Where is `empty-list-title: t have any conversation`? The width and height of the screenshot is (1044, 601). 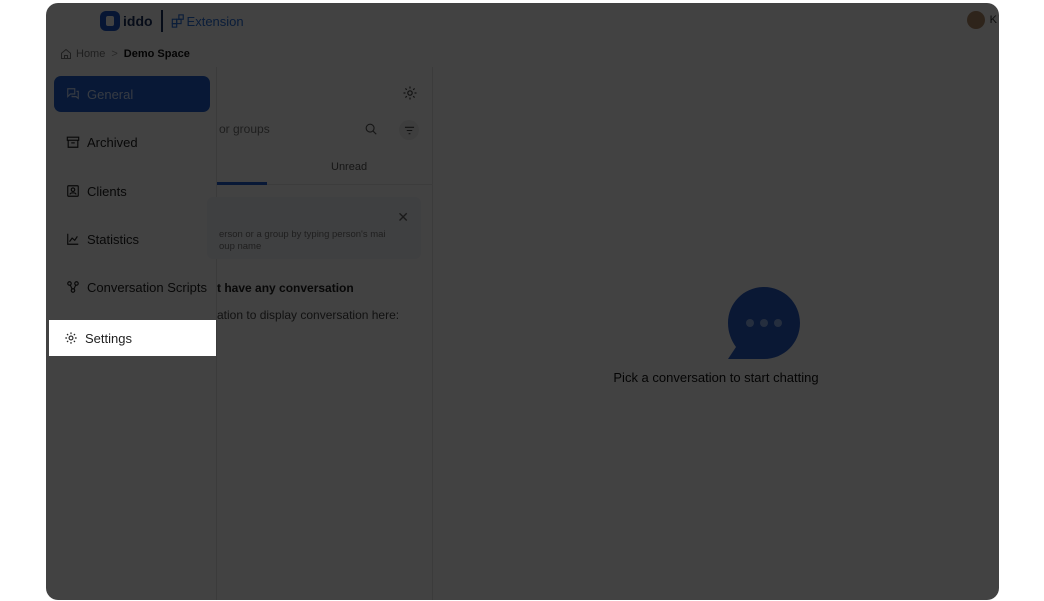
empty-list-title: t have any conversation is located at coordinates (285, 288).